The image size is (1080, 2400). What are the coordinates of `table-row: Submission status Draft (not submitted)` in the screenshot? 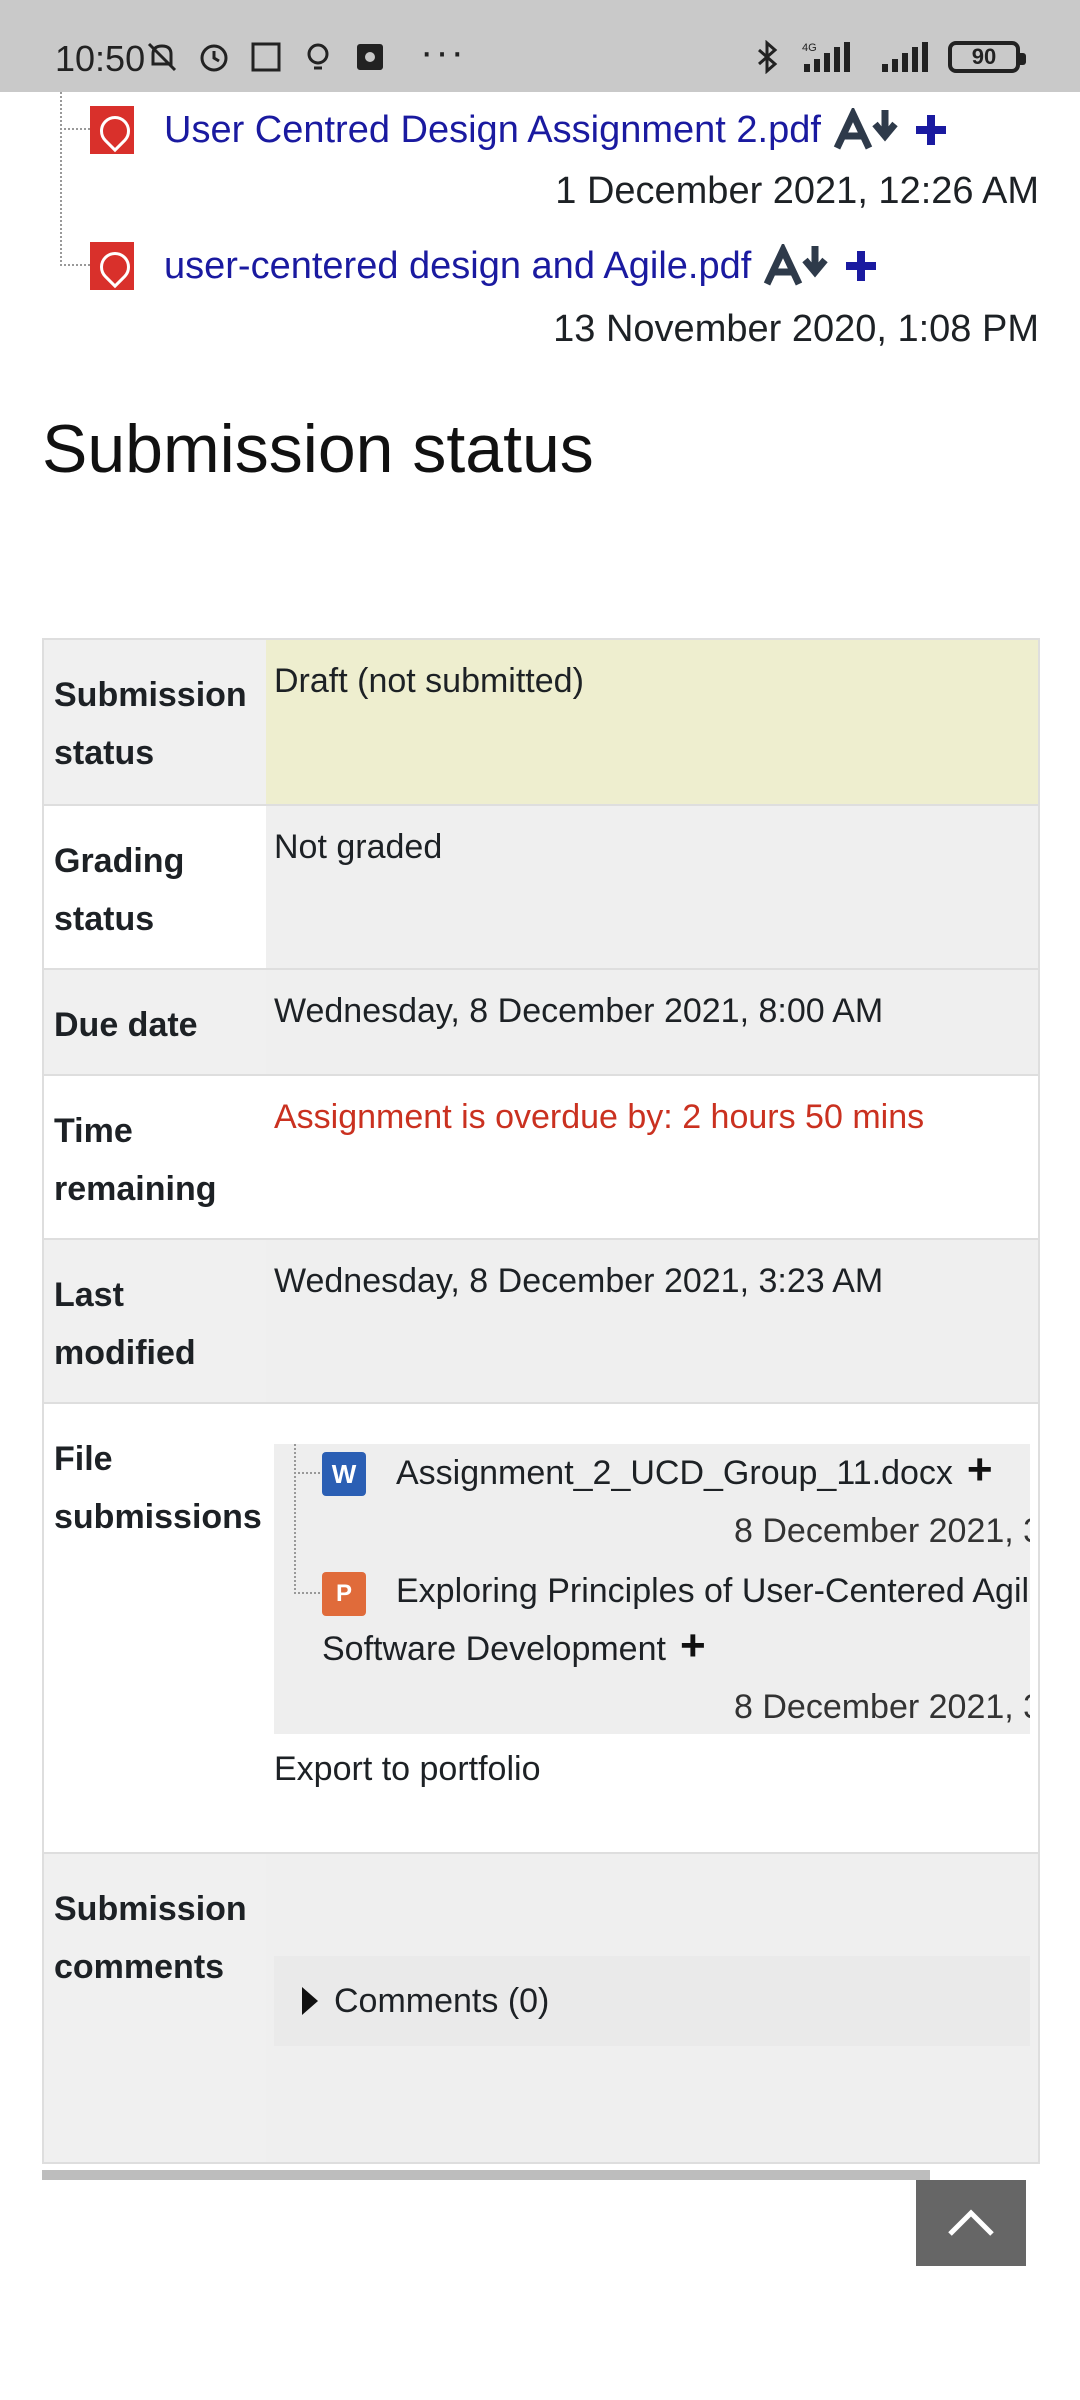 It's located at (541, 722).